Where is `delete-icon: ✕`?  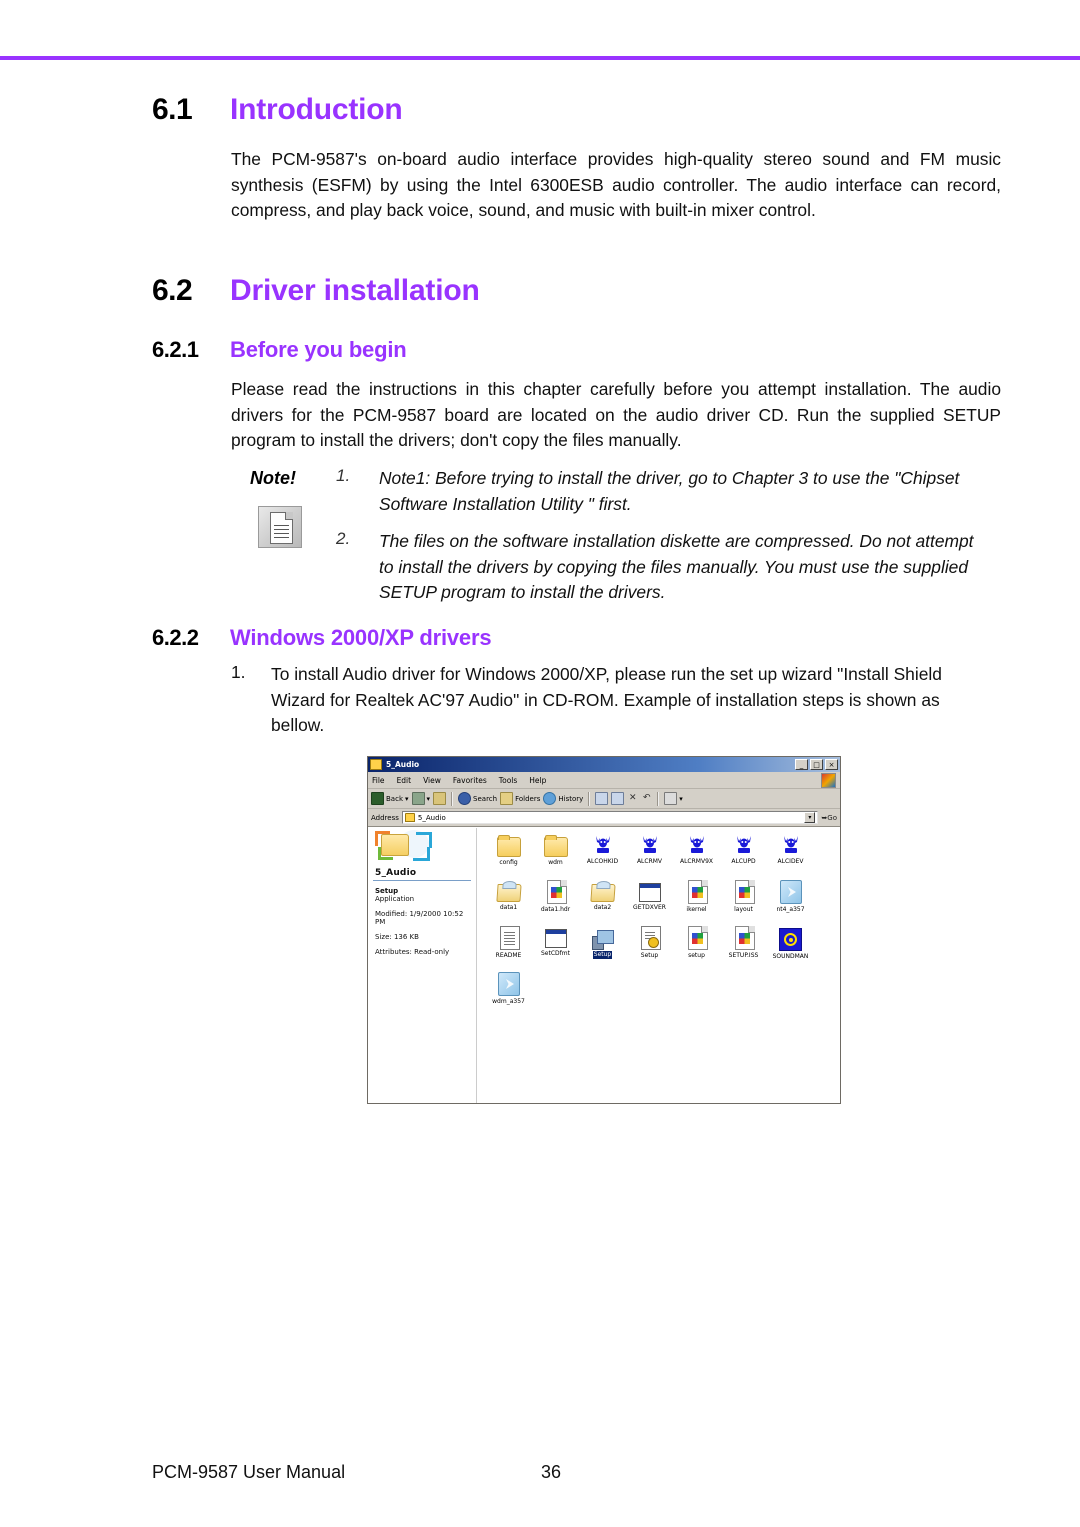 delete-icon: ✕ is located at coordinates (633, 798).